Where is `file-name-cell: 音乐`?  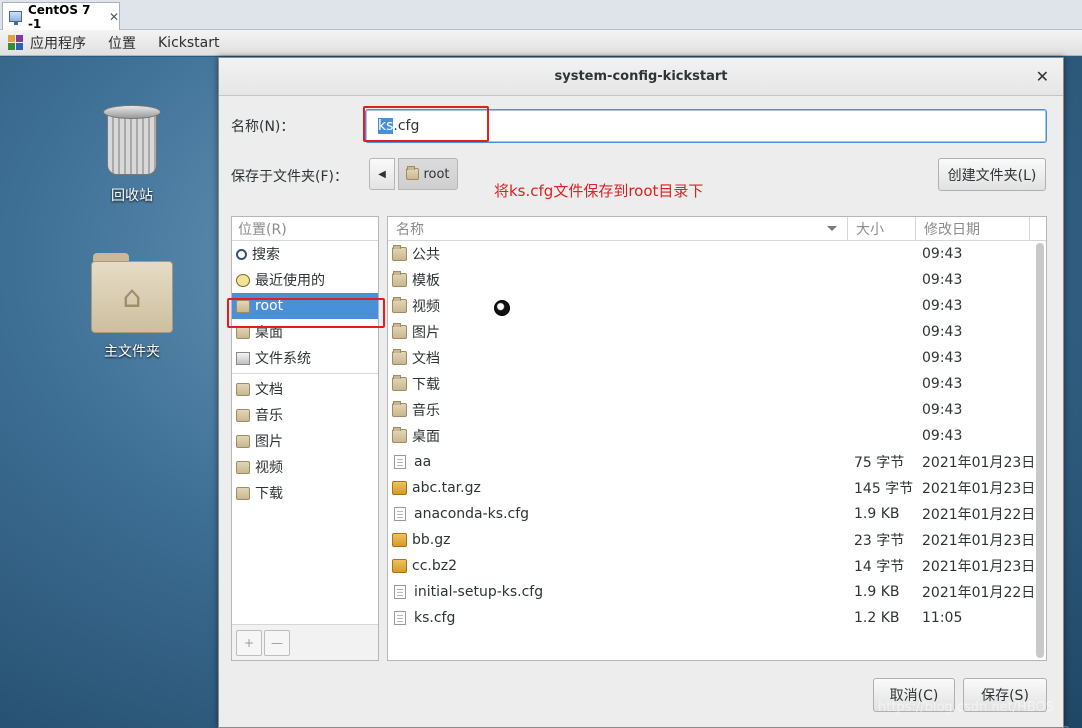 file-name-cell: 音乐 is located at coordinates (618, 410).